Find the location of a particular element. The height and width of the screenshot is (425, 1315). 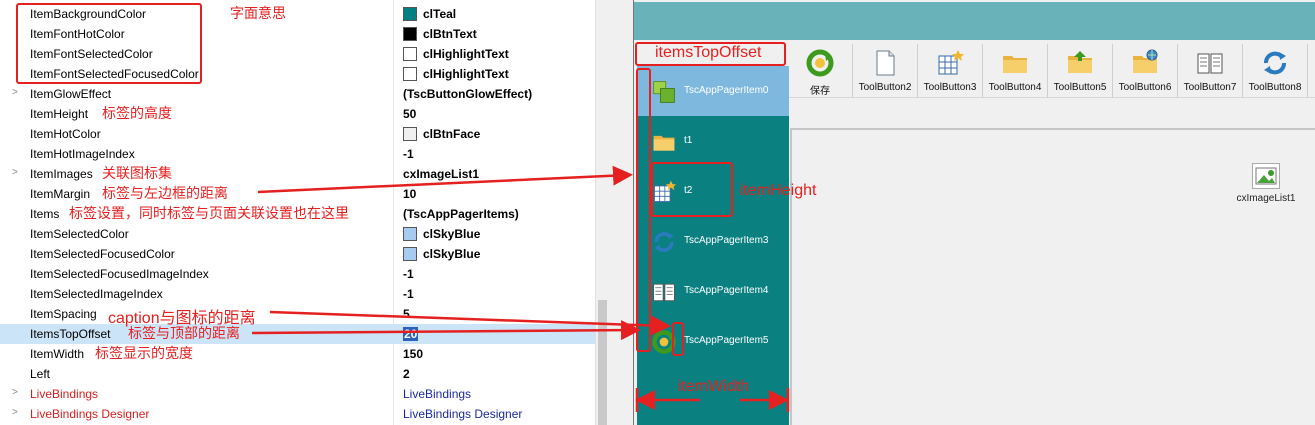

property-value: (TscButtonGlowEffect) is located at coordinates (467, 94).